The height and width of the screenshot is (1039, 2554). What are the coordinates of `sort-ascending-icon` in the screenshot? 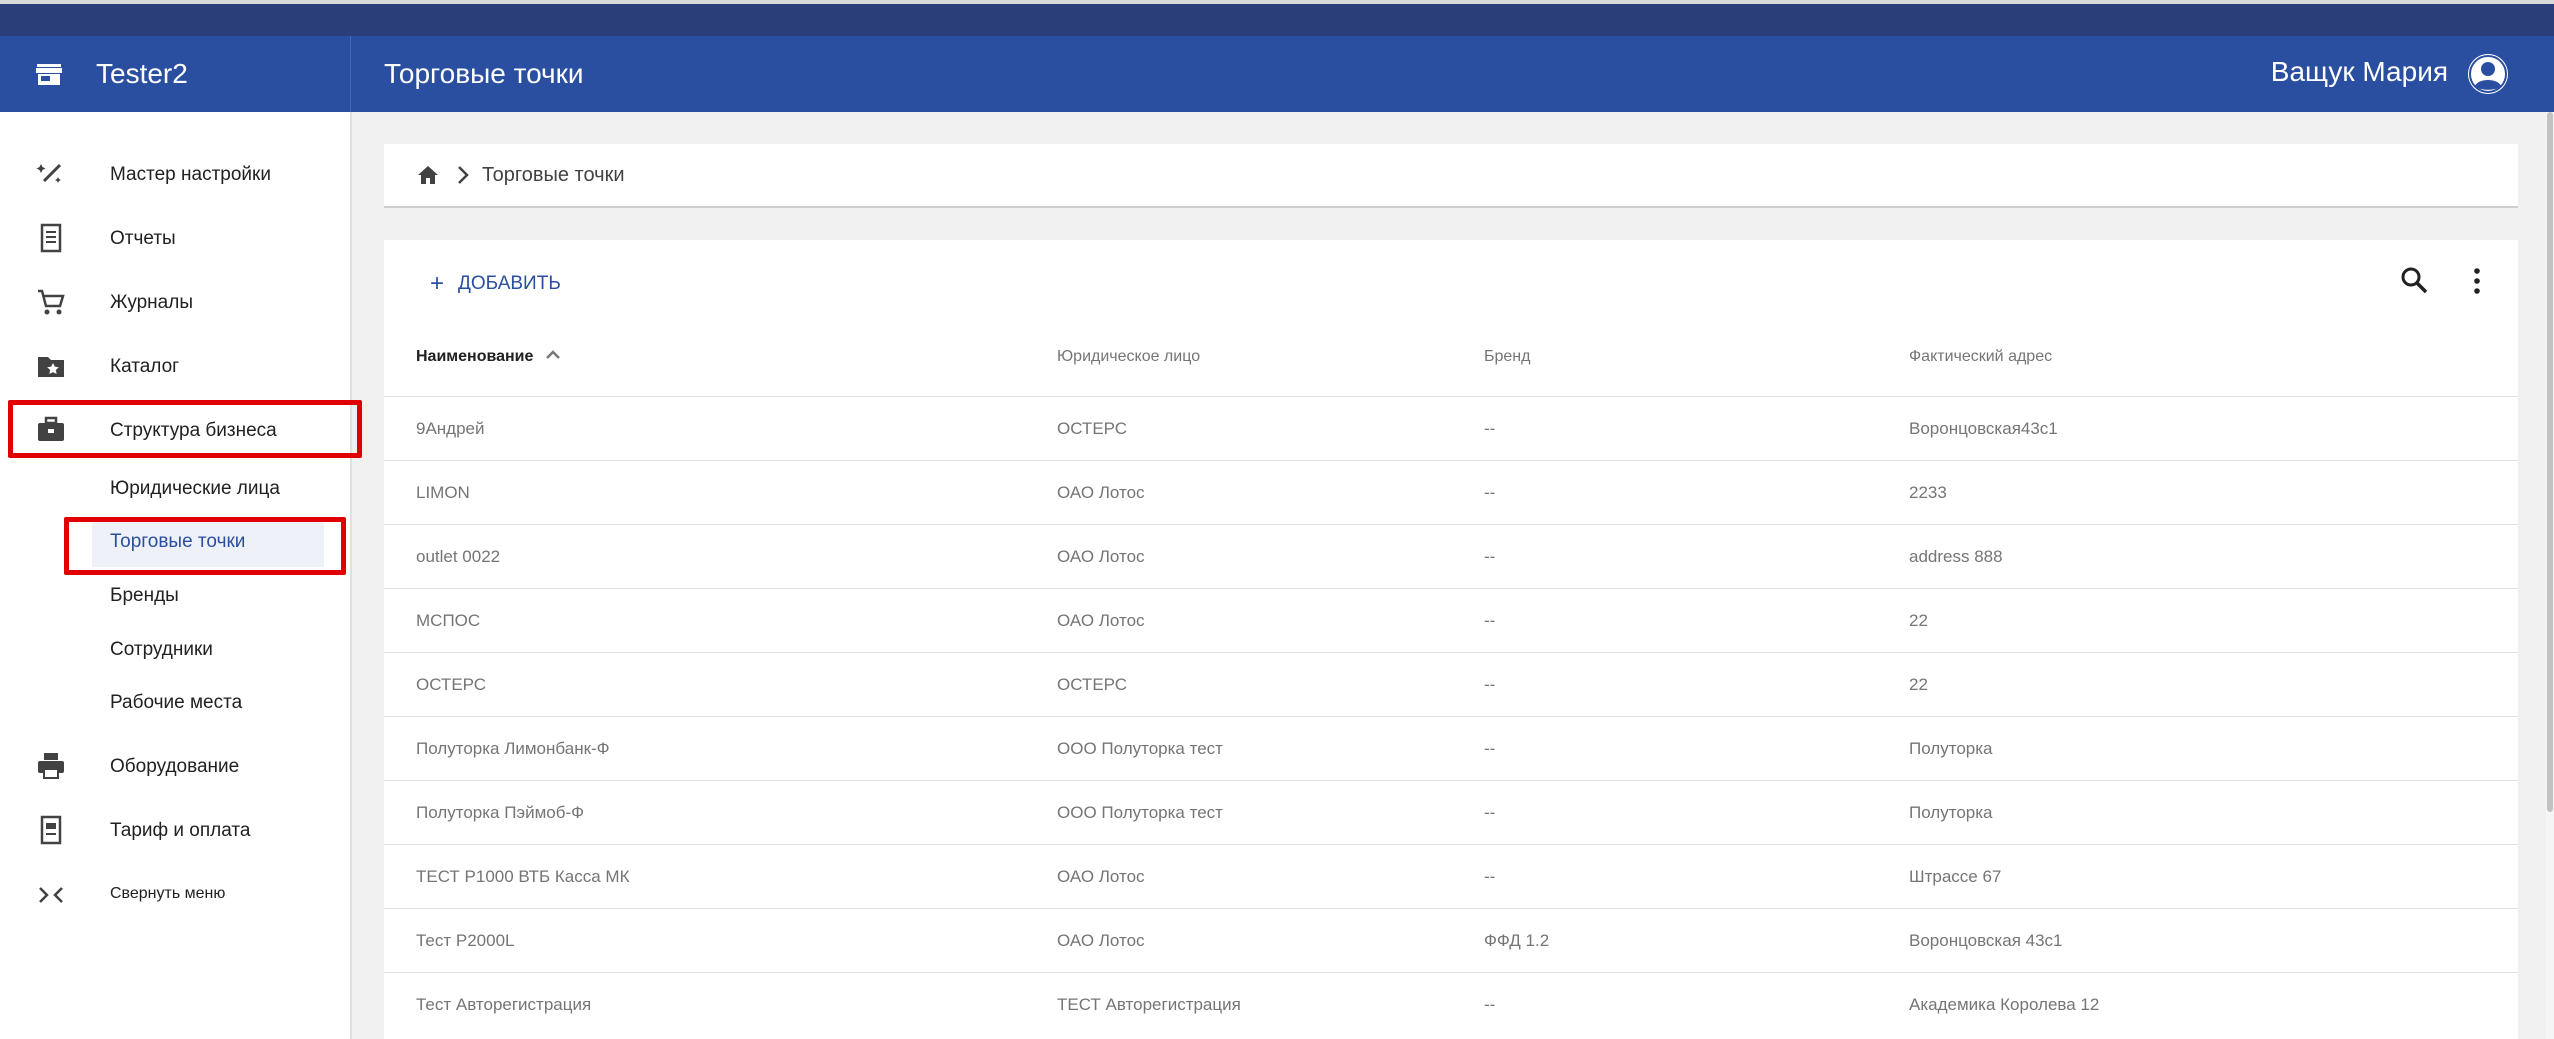 It's located at (553, 355).